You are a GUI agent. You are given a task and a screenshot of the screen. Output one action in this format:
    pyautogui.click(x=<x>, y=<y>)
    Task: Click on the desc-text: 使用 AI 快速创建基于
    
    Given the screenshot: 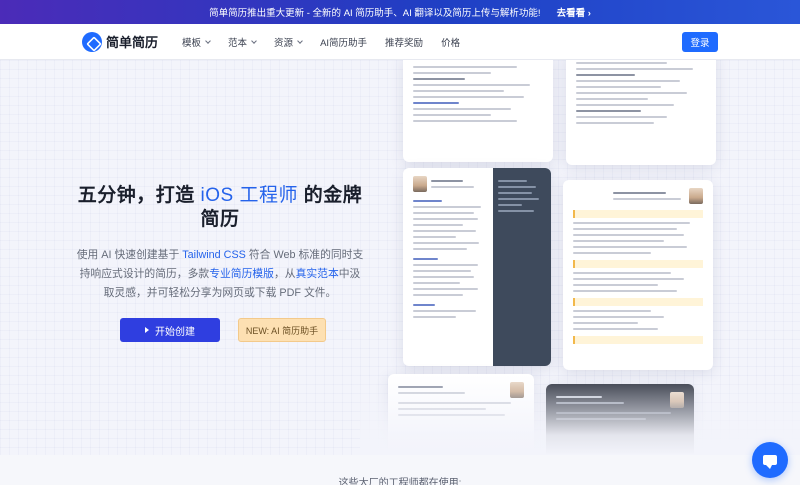 What is the action you would take?
    pyautogui.click(x=128, y=255)
    